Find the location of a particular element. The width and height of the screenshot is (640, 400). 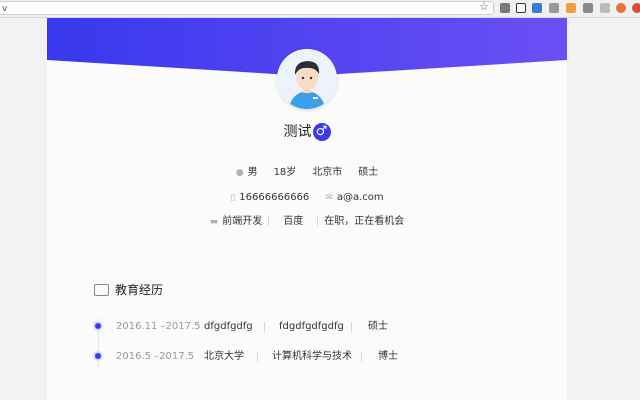

newspaper-icon is located at coordinates (101, 289).